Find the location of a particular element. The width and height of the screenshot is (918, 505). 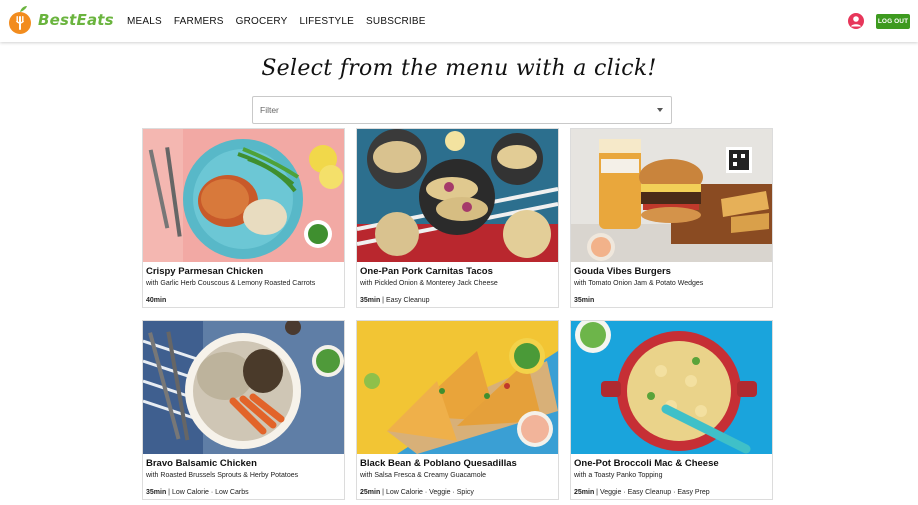

meal-meta: 35min | Low Calorie · Low Carbs is located at coordinates (197, 492).